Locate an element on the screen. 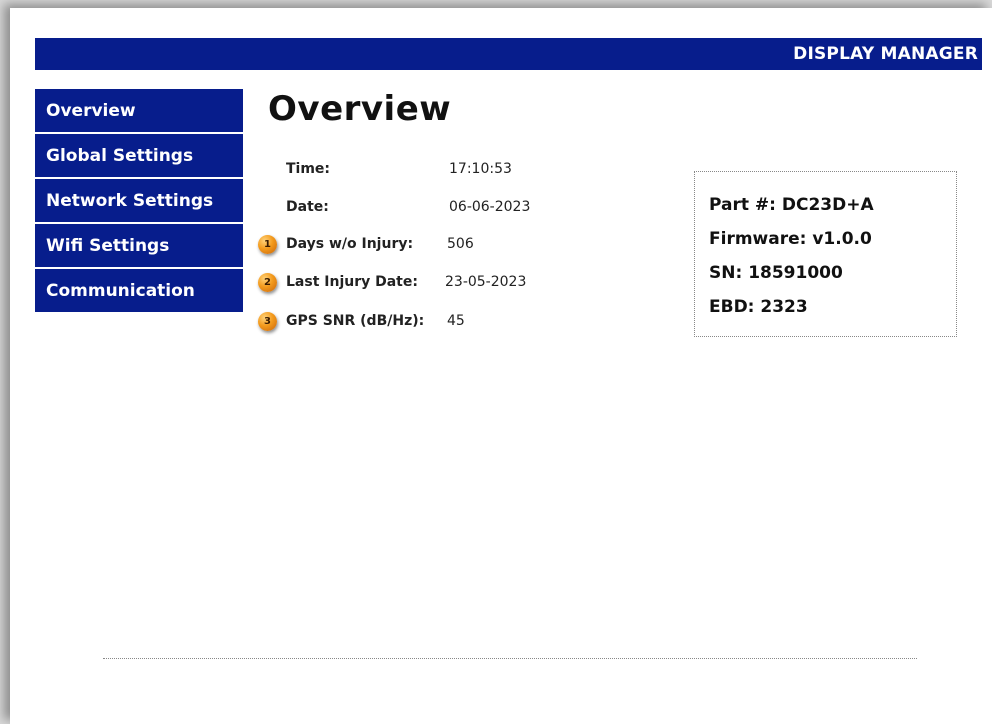 The image size is (992, 724). time-label: Time: is located at coordinates (308, 169).